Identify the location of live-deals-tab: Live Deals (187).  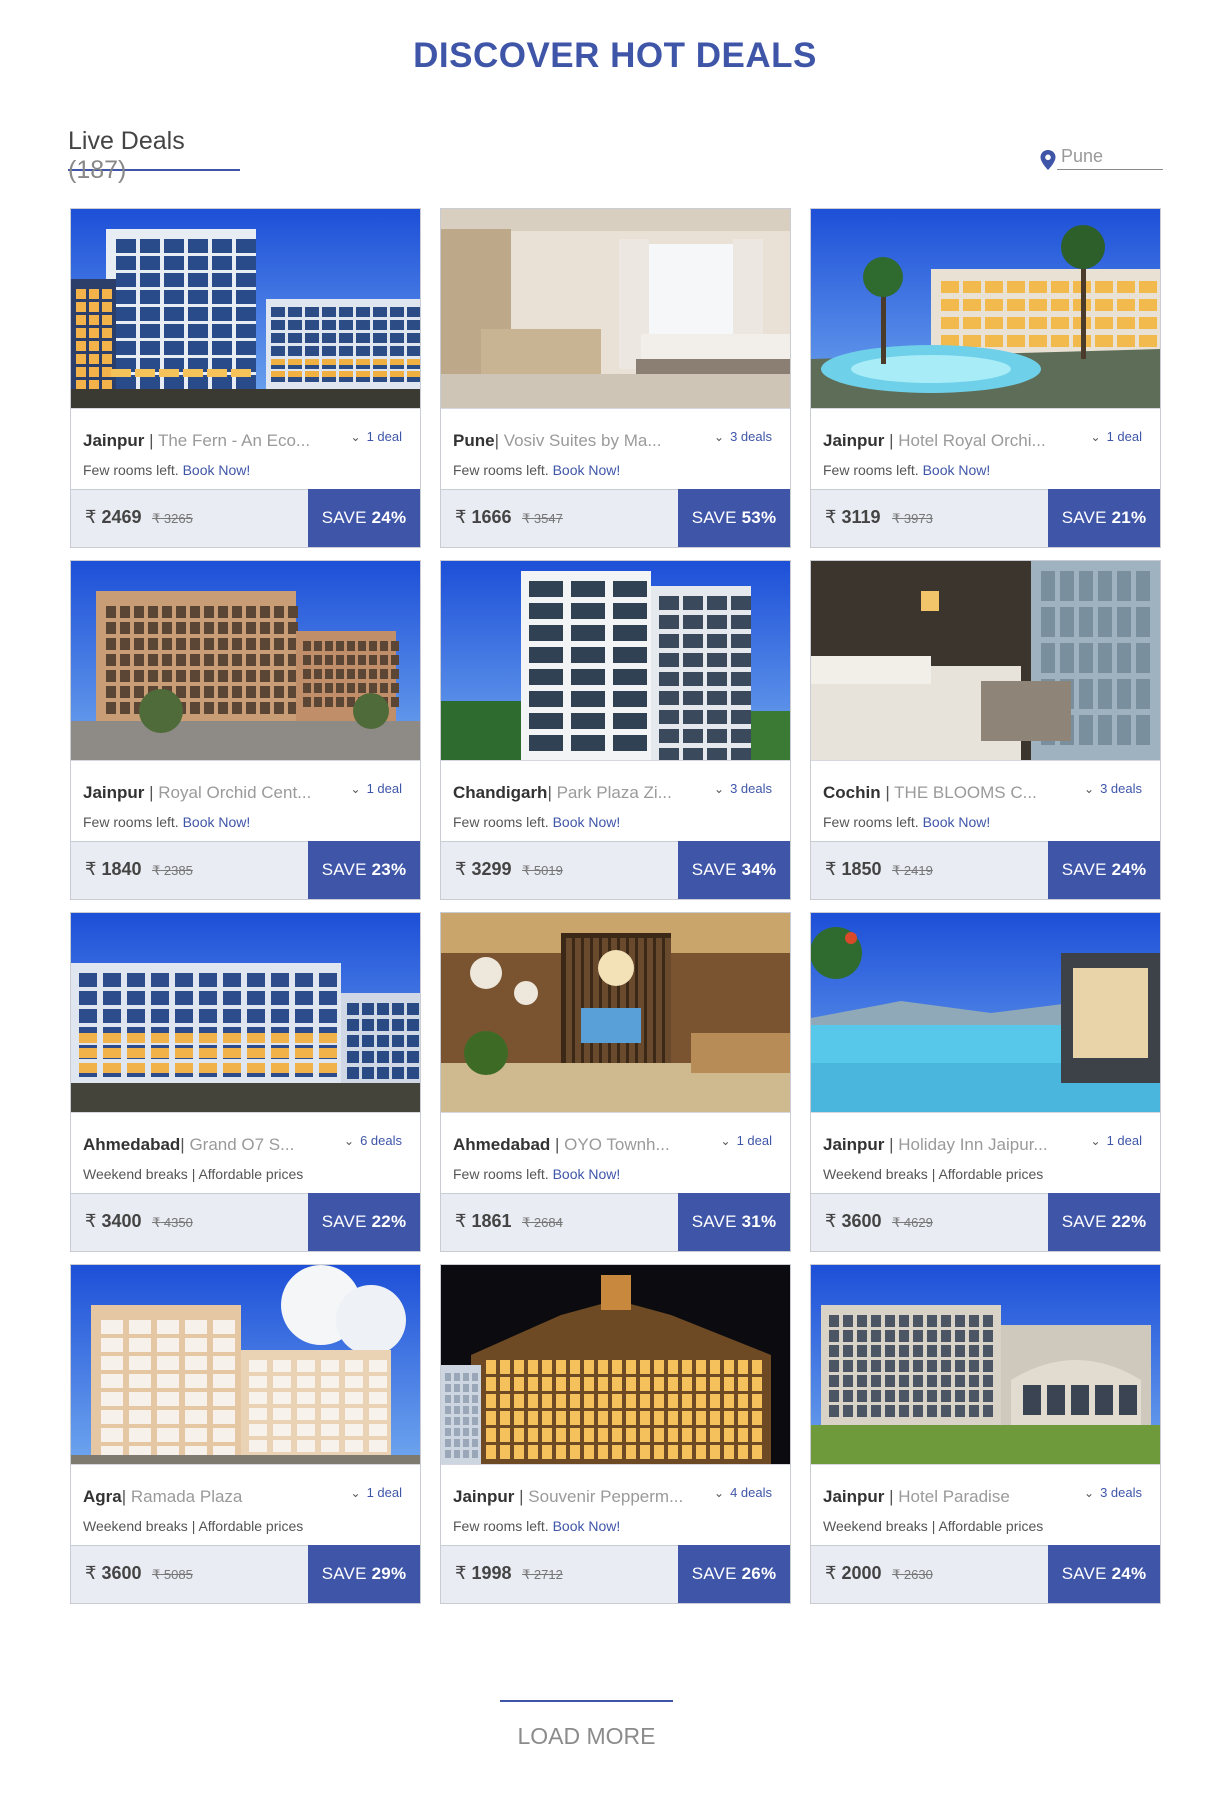
(154, 155).